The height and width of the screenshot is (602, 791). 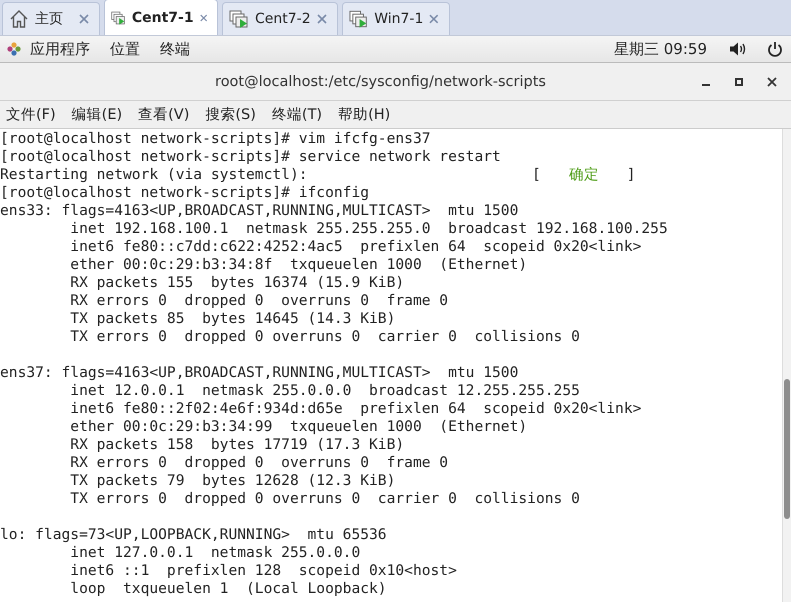 I want to click on vm-tab: Cent7-2, so click(x=280, y=18).